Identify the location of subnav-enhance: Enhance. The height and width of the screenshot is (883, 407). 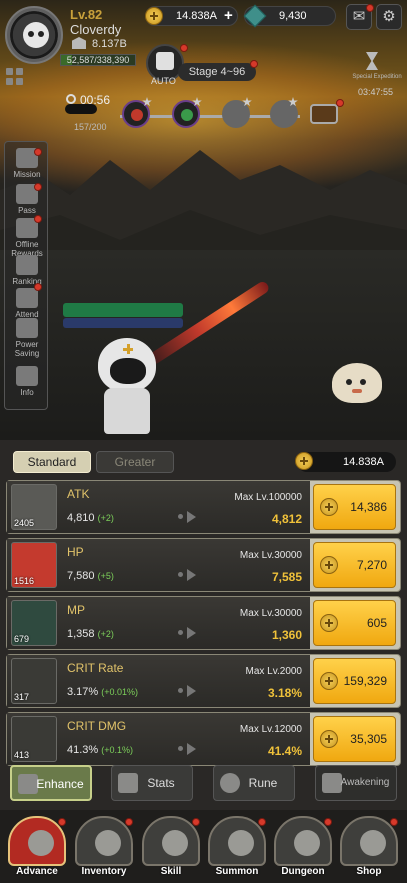
(51, 783).